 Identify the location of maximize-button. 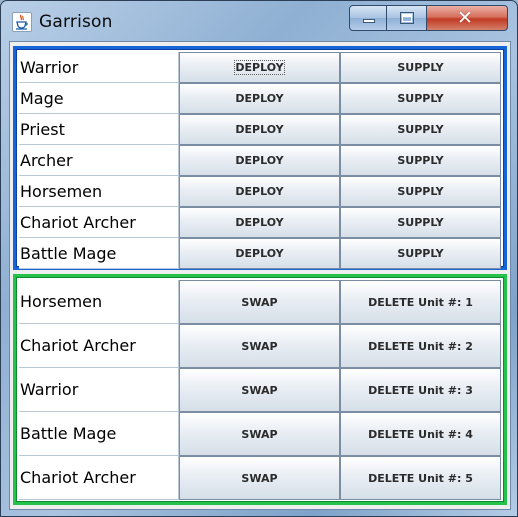
(407, 18).